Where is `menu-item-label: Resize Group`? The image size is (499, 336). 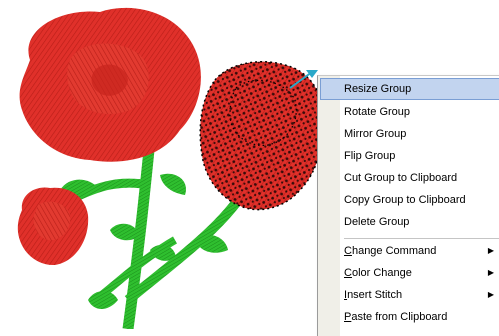
menu-item-label: Resize Group is located at coordinates (378, 89).